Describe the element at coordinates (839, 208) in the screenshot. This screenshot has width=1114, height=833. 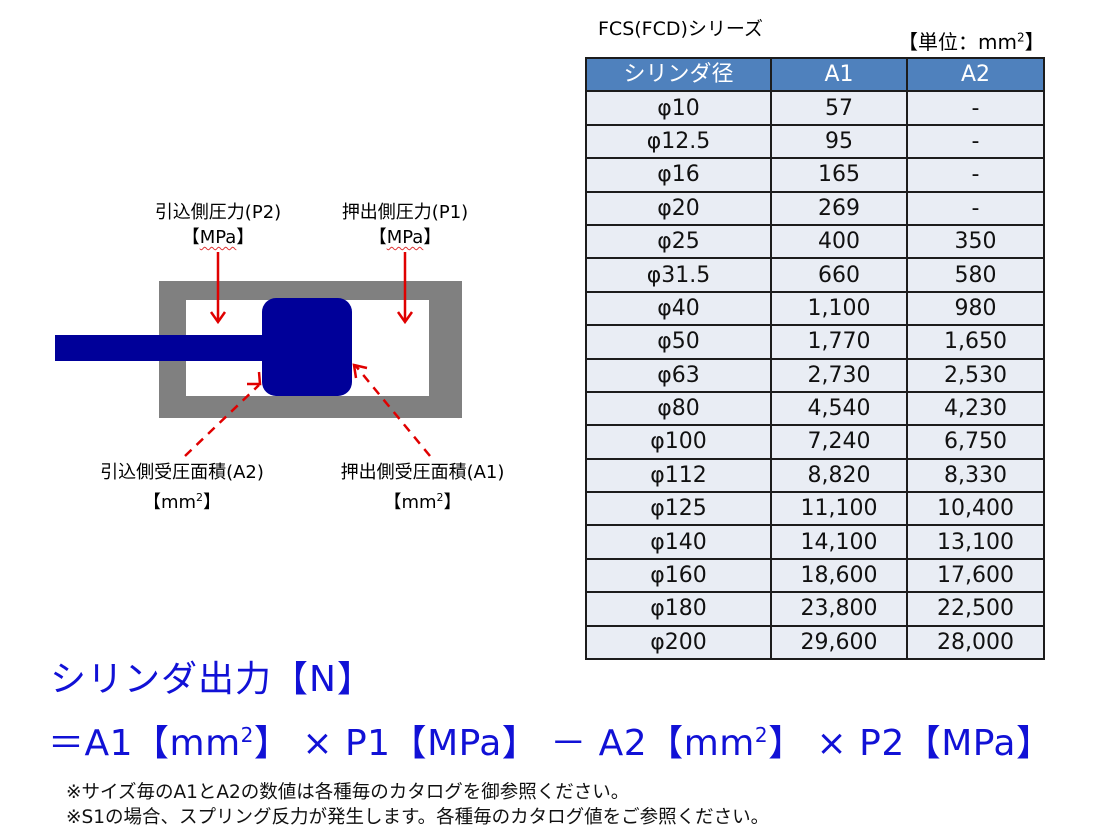
I see `a1-cell: 269` at that location.